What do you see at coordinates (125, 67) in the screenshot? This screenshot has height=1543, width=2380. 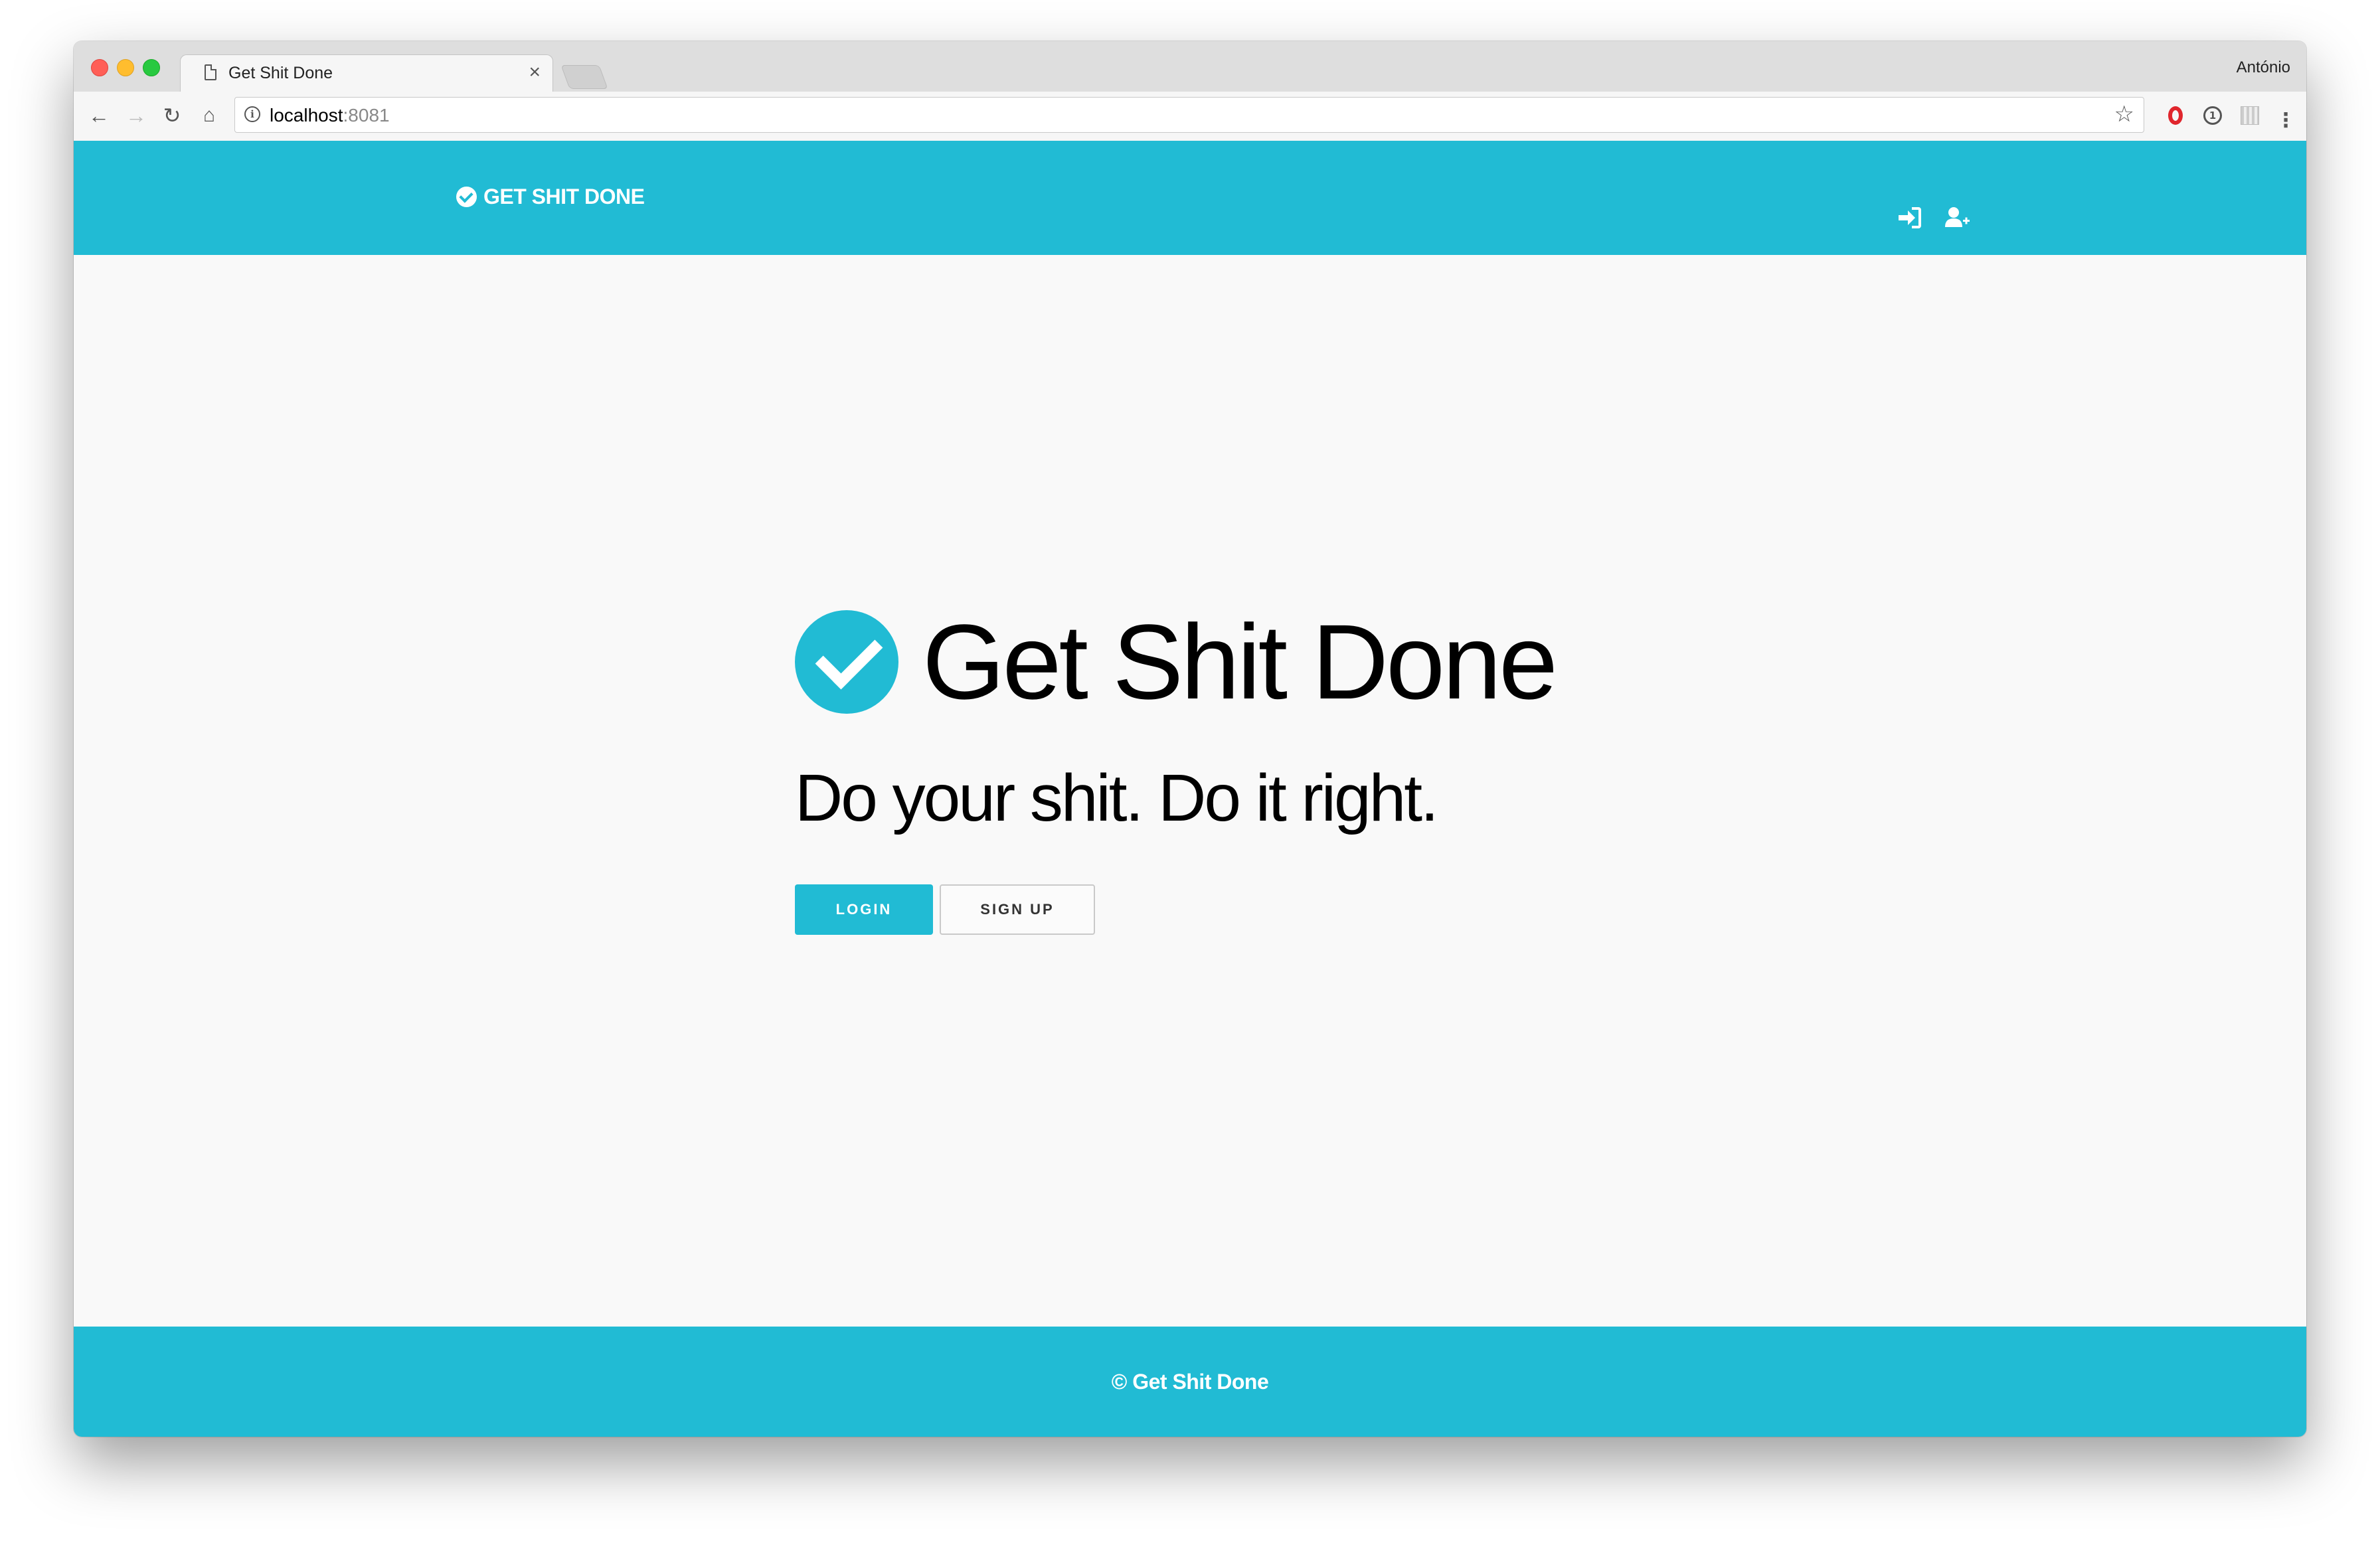 I see `minimize-window-button` at bounding box center [125, 67].